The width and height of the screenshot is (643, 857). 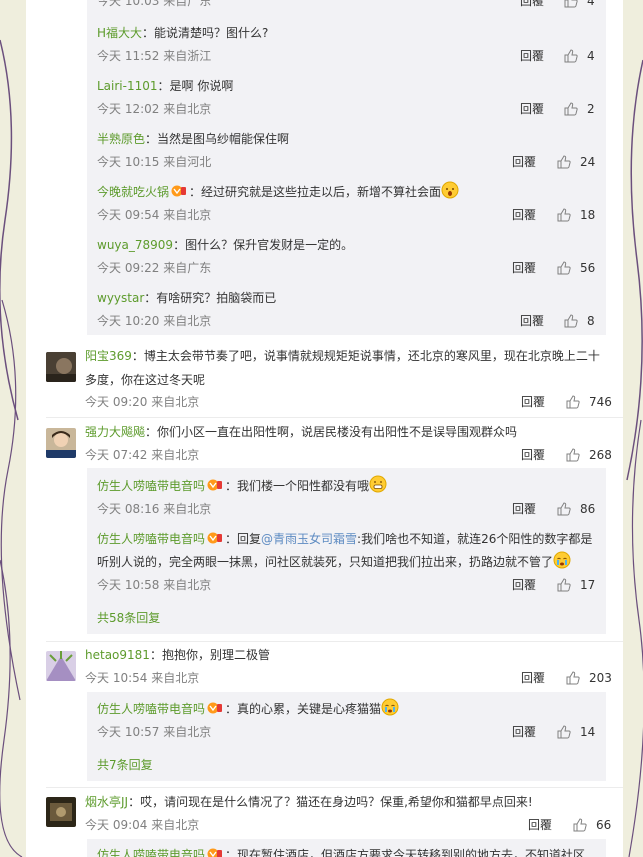 I want to click on like-count: 18, so click(x=588, y=215).